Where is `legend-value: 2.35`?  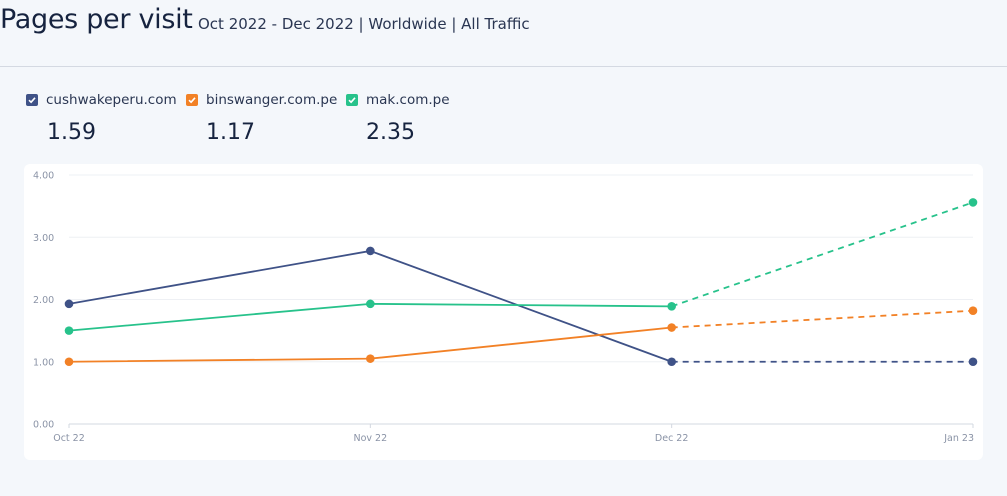
legend-value: 2.35 is located at coordinates (390, 132).